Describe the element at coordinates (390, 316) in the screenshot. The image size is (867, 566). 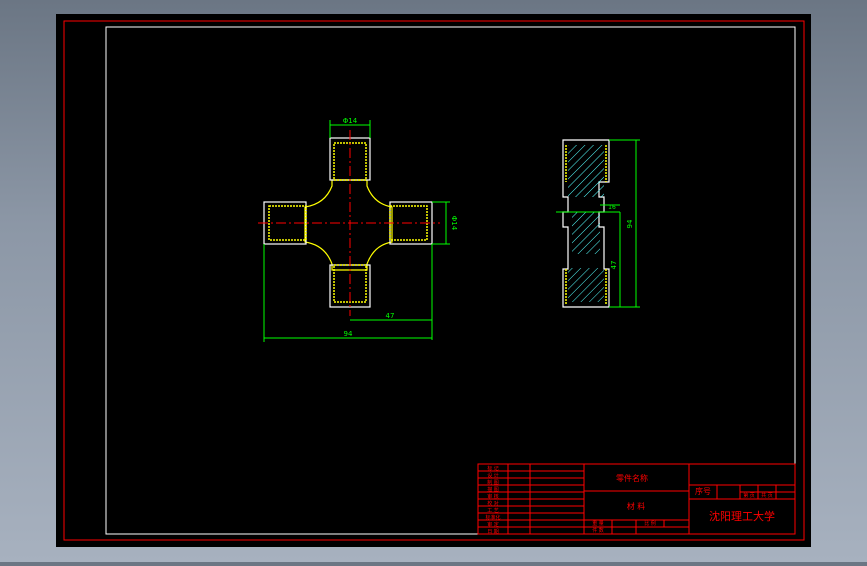
I see `dim-arm-length: 47` at that location.